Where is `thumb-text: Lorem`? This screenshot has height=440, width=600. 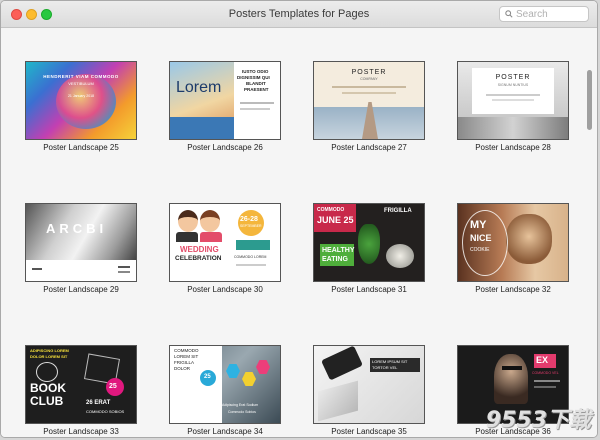 thumb-text: Lorem is located at coordinates (199, 87).